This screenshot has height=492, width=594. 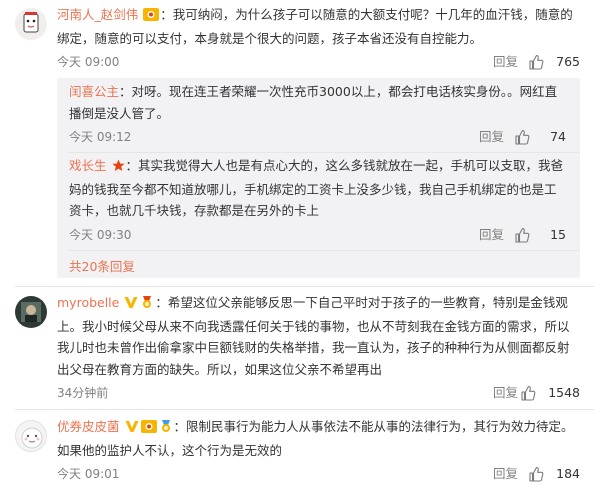 I want to click on more-replies-link: 共20条回复, so click(x=102, y=265).